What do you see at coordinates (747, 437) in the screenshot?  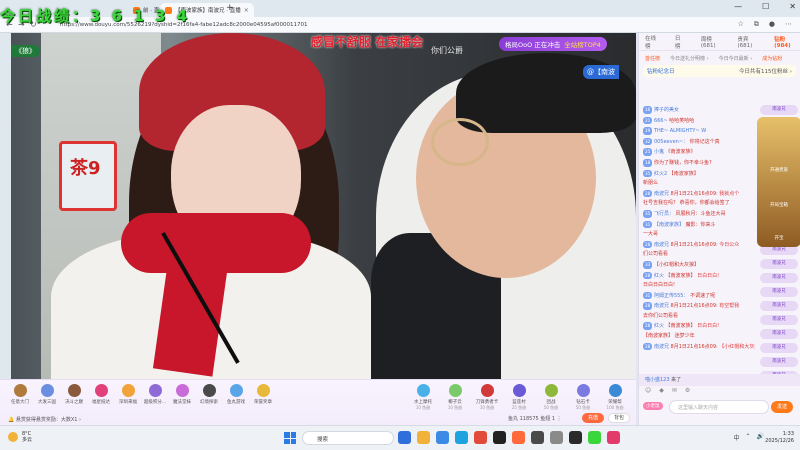 I see `tray-expand-icon: ⌃` at bounding box center [747, 437].